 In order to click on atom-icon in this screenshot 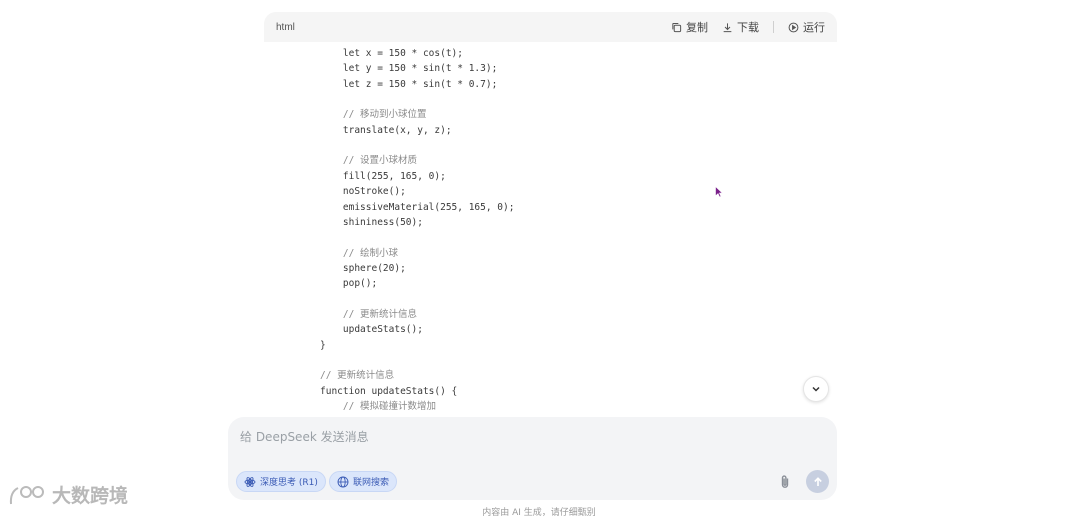, I will do `click(250, 481)`.